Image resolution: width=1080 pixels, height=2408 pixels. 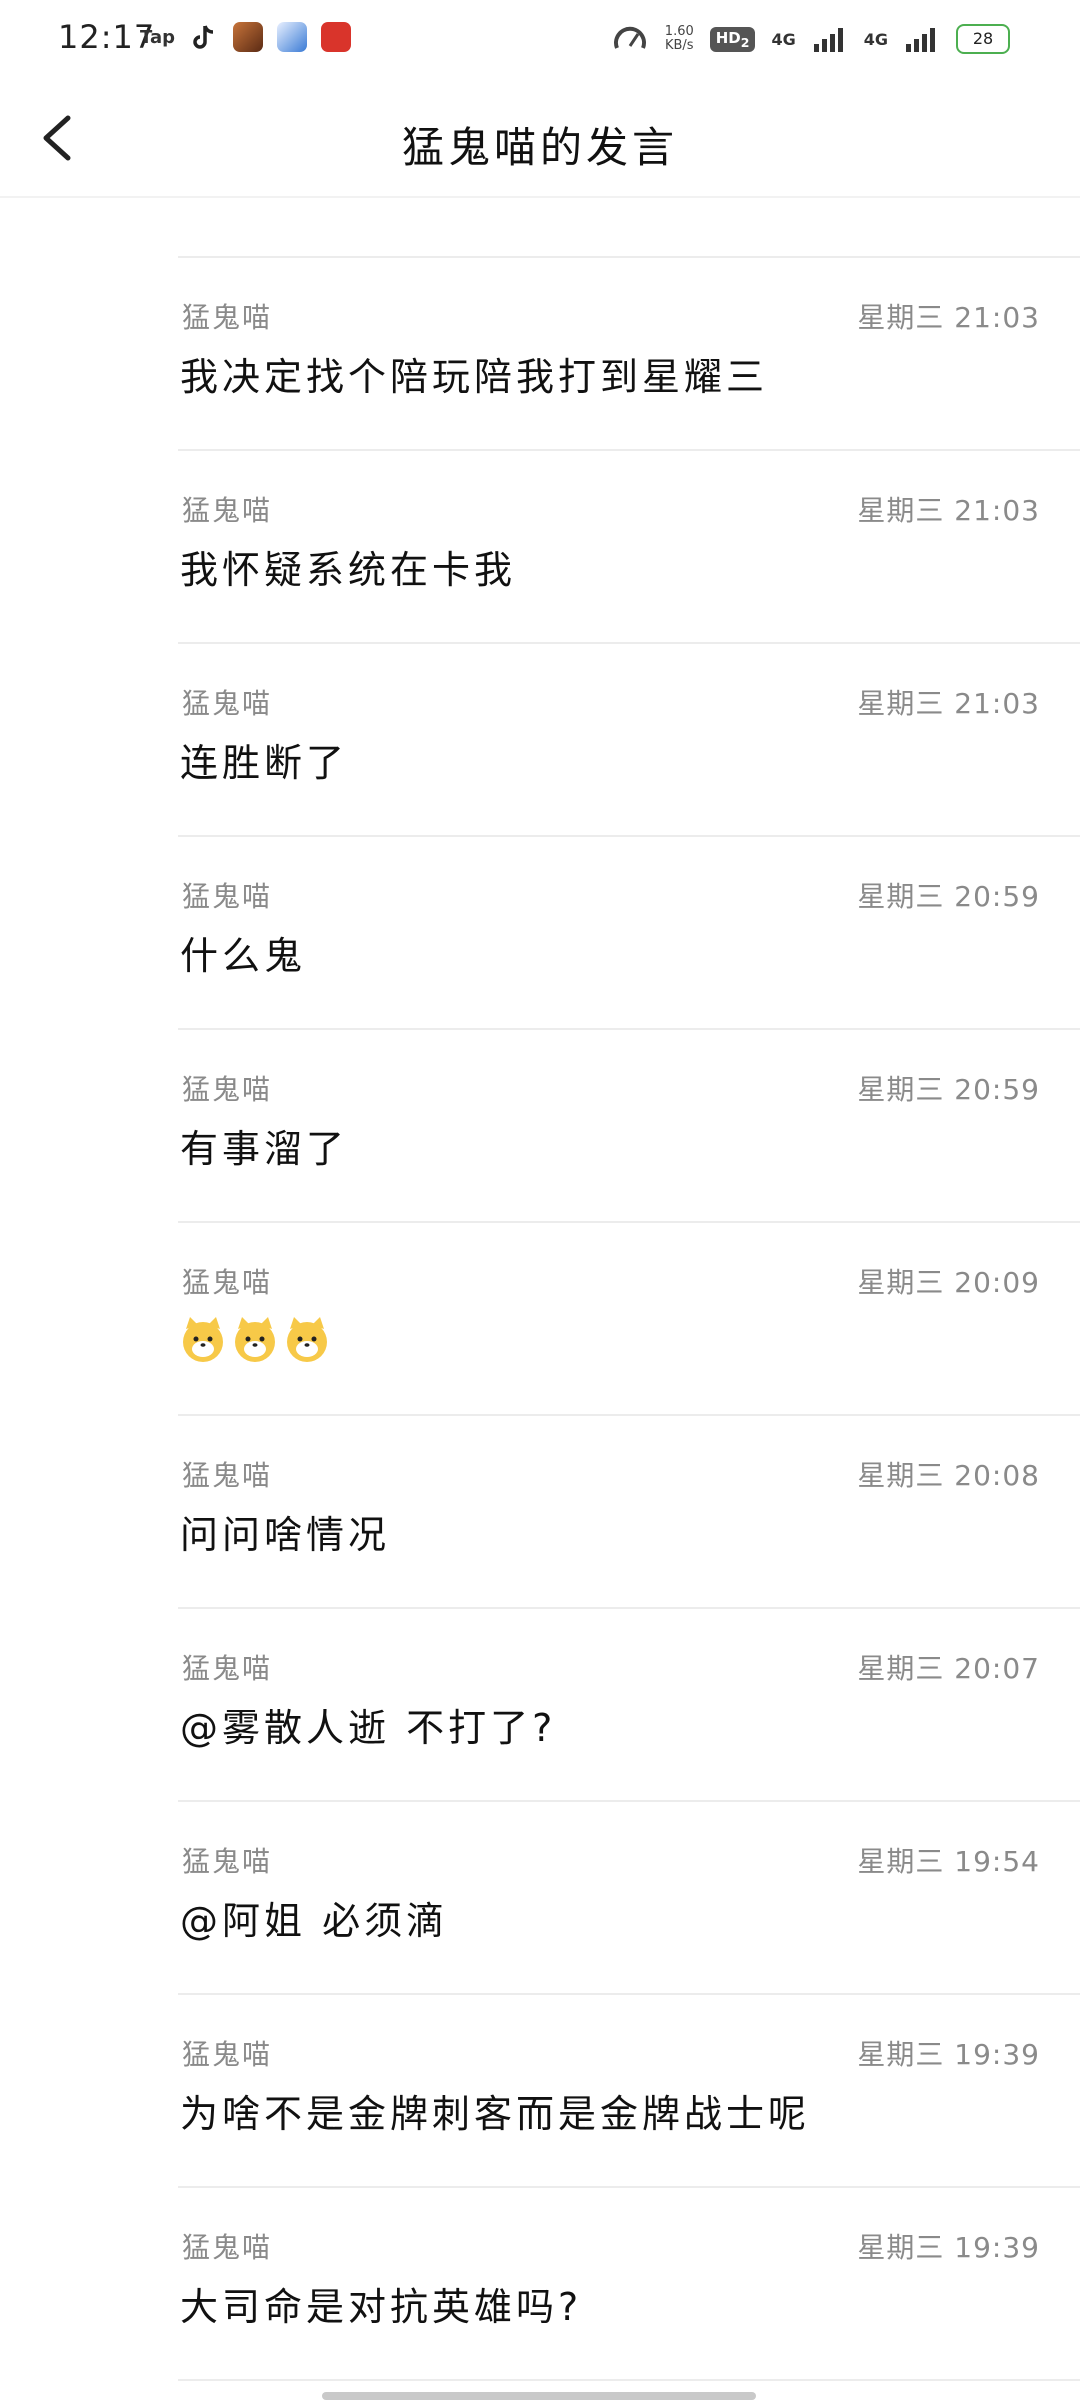 I want to click on message-time: 星期三 20:07, so click(x=948, y=1668).